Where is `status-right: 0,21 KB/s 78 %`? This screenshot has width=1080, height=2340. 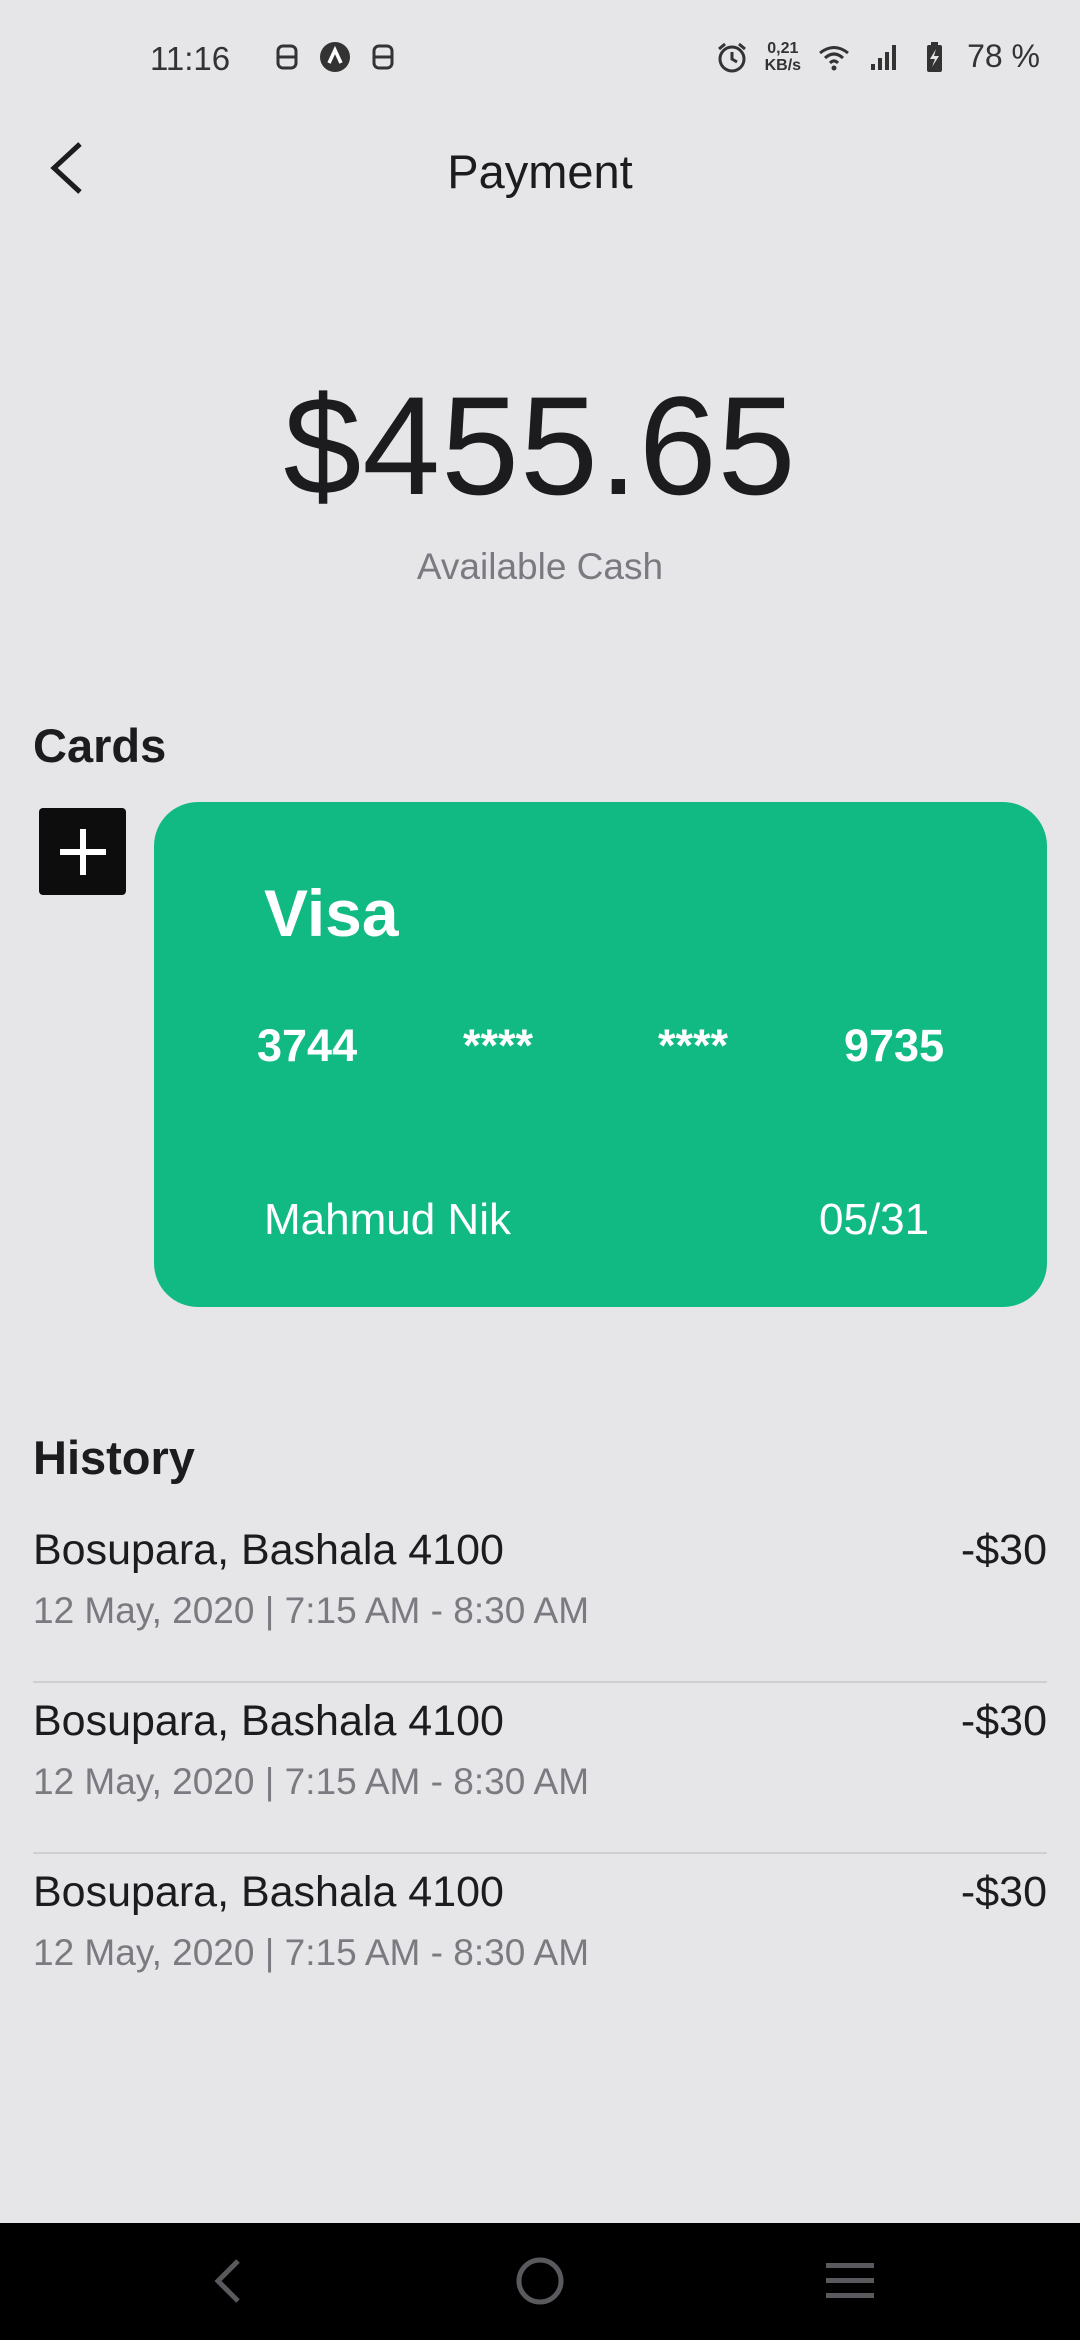 status-right: 0,21 KB/s 78 % is located at coordinates (877, 56).